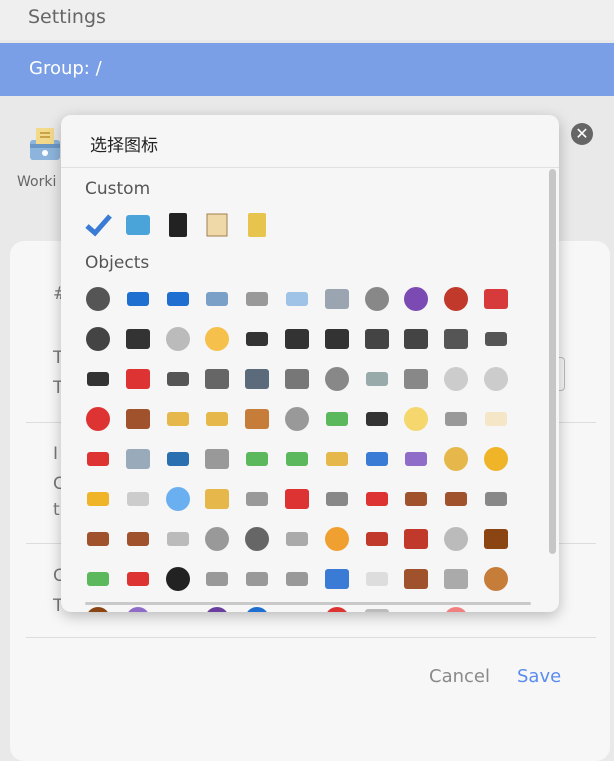 Image resolution: width=614 pixels, height=761 pixels. I want to click on bulb-icon, so click(416, 419).